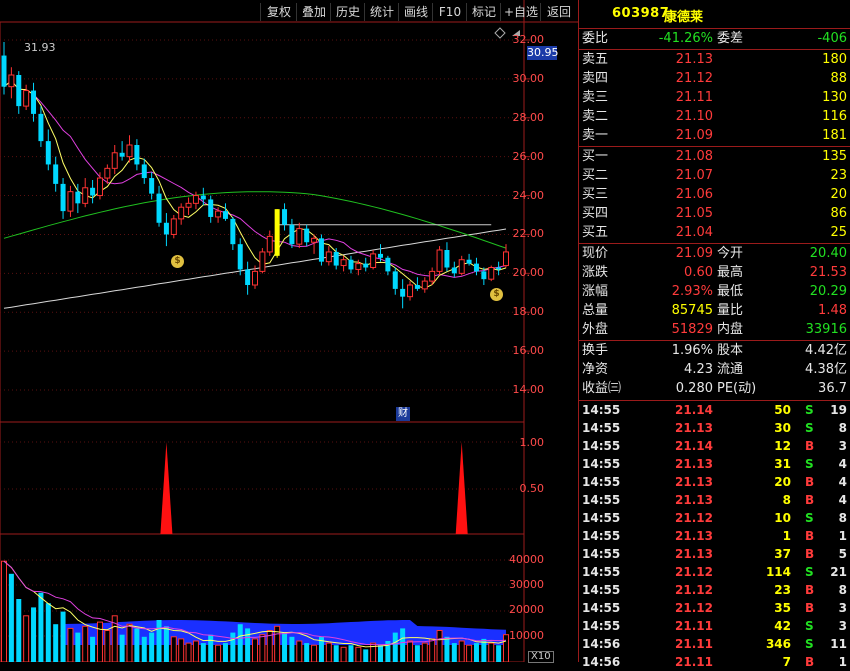 Image resolution: width=850 pixels, height=671 pixels. Describe the element at coordinates (786, 662) in the screenshot. I see `tick-volume: 7` at that location.